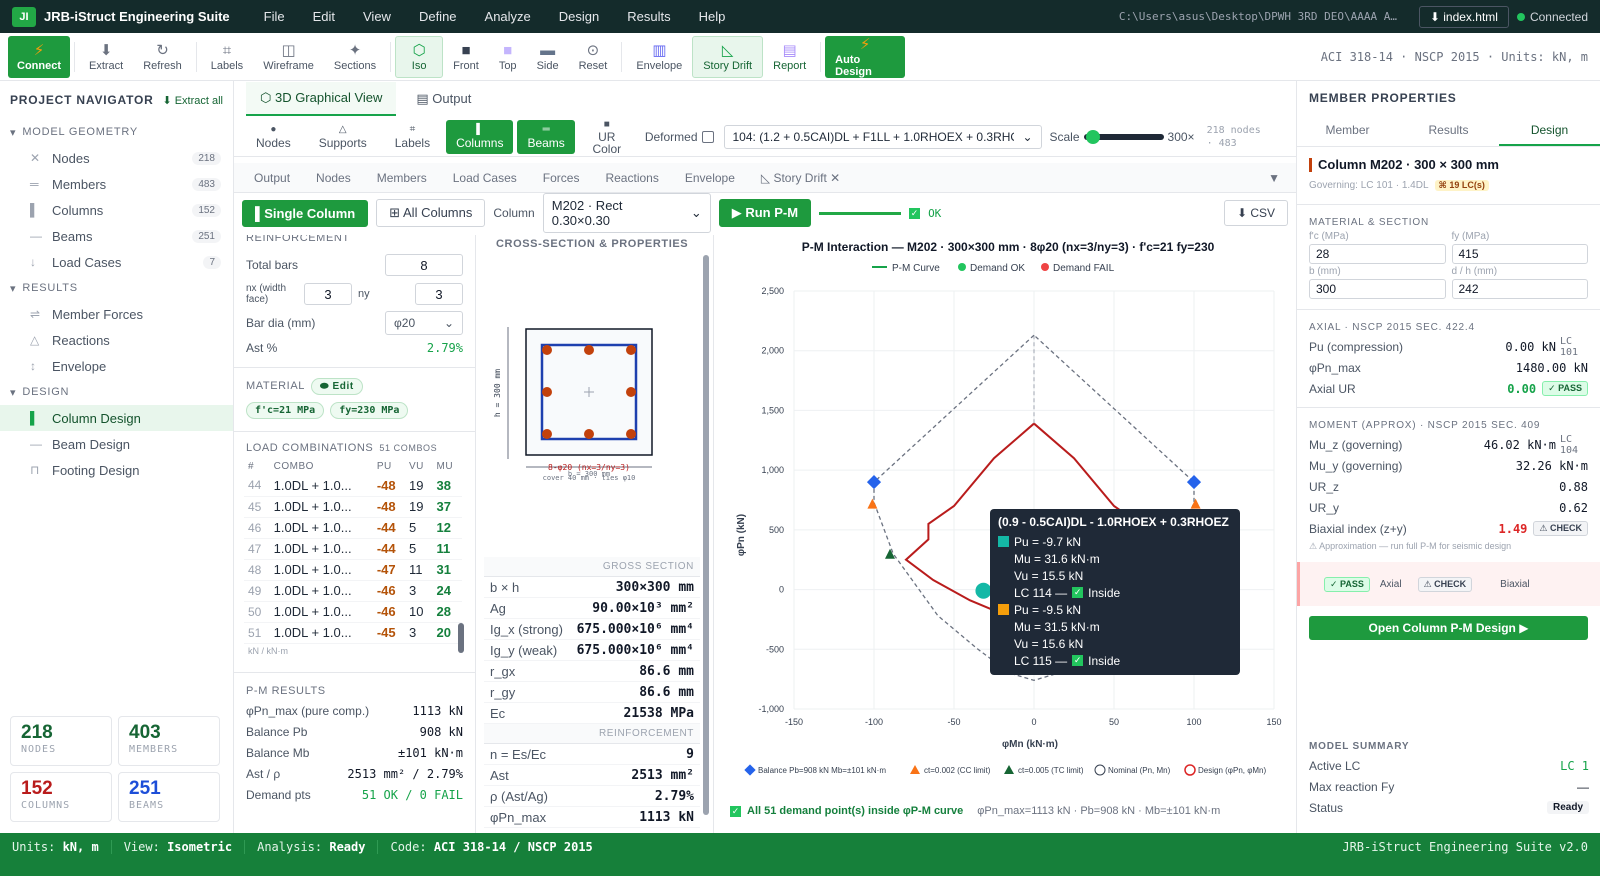 This screenshot has width=1600, height=876. What do you see at coordinates (696, 212) in the screenshot?
I see `chevron-down-icon: ⌄` at bounding box center [696, 212].